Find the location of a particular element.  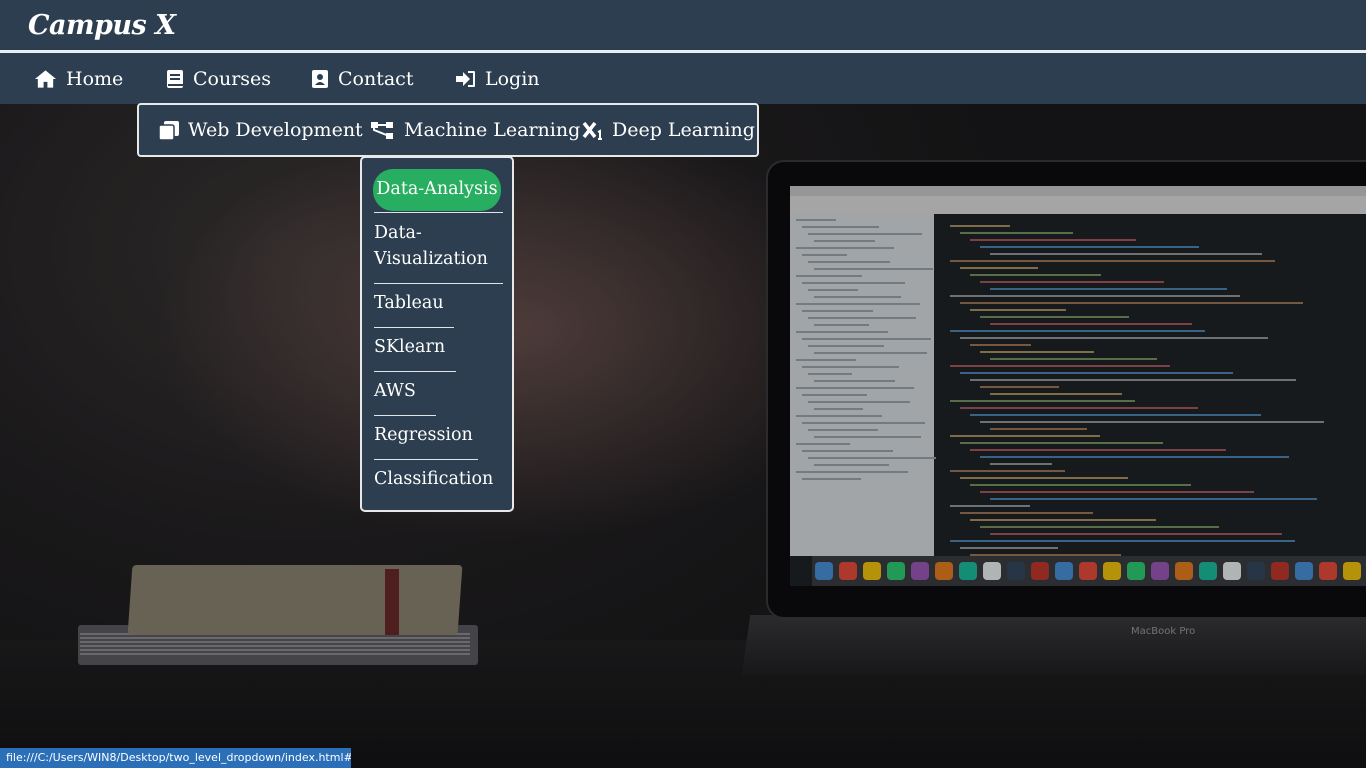

sitemap-icon is located at coordinates (382, 130).